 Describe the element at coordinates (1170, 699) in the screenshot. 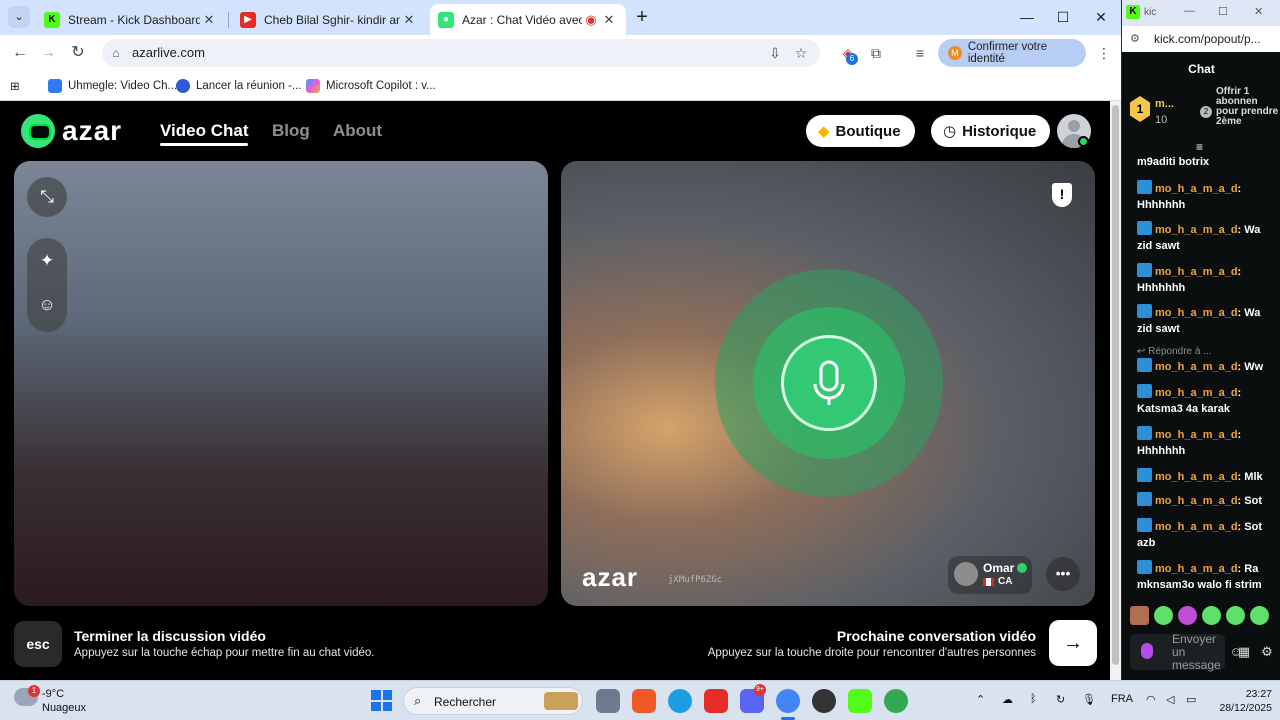

I see `volume-icon: ◁` at that location.